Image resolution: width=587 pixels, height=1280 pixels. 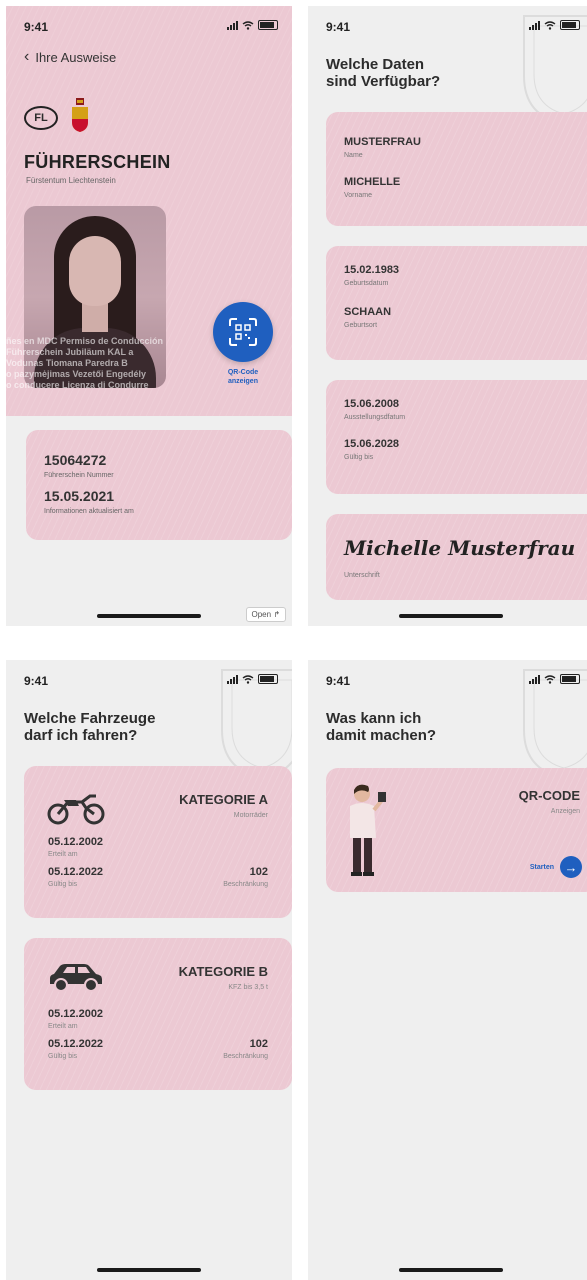 I want to click on country-badge: FL, so click(x=41, y=118).